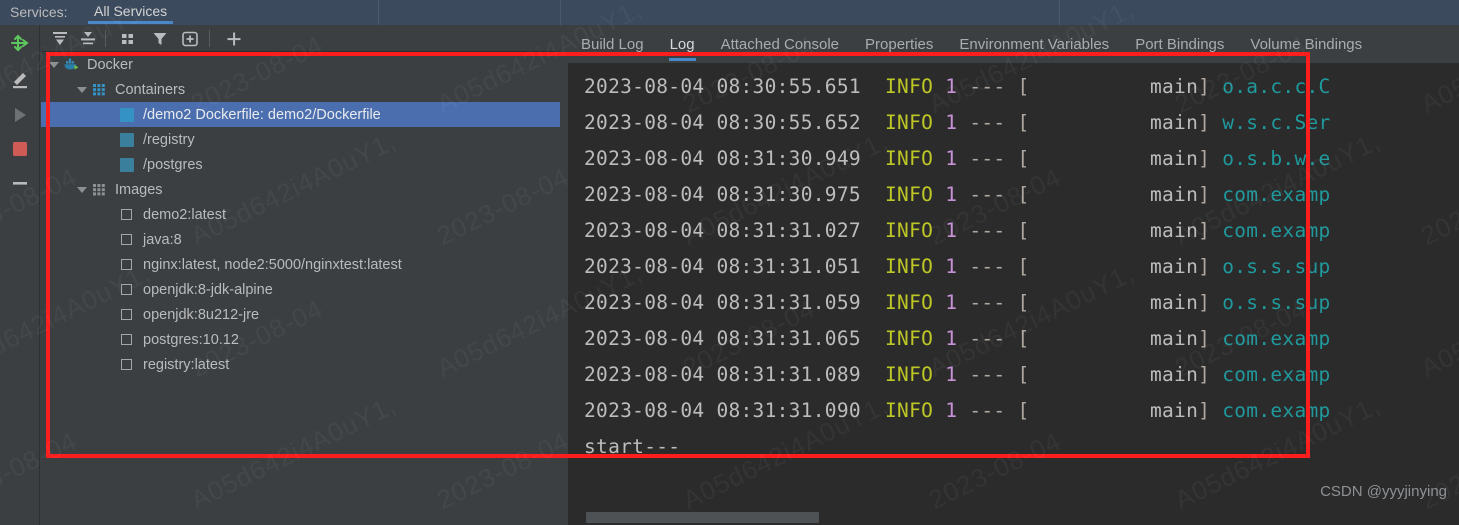  I want to click on tree-row: /registry, so click(300, 139).